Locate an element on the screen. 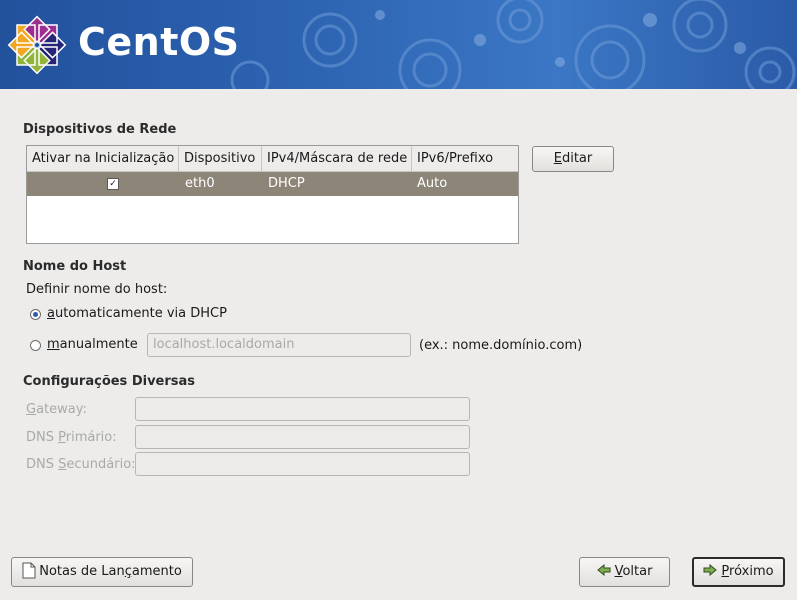  dns-primary-label: DNS Primário: is located at coordinates (71, 437).